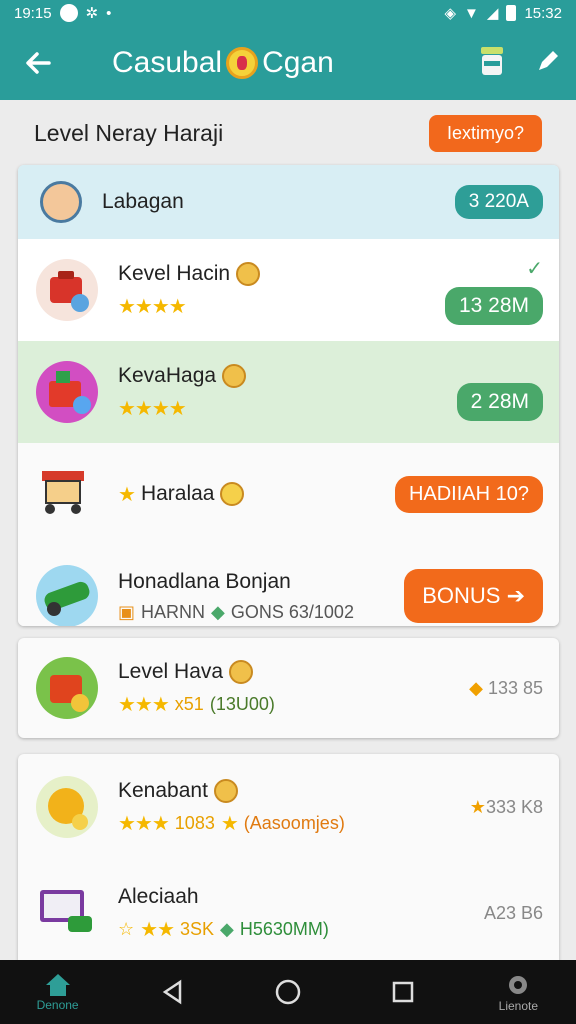 The image size is (576, 1024). Describe the element at coordinates (126, 928) in the screenshot. I see `thumbs-up-icon: ☆` at that location.